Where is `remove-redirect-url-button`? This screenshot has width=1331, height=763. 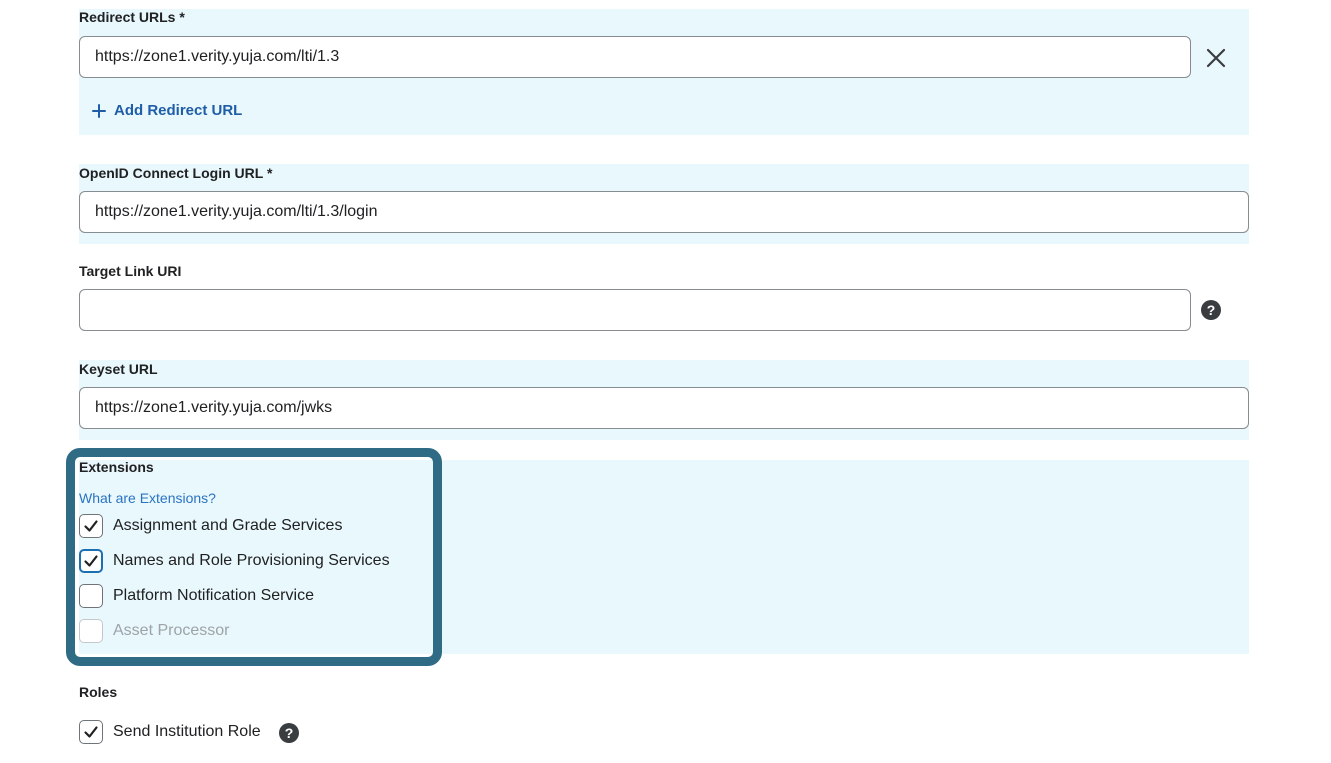 remove-redirect-url-button is located at coordinates (1216, 58).